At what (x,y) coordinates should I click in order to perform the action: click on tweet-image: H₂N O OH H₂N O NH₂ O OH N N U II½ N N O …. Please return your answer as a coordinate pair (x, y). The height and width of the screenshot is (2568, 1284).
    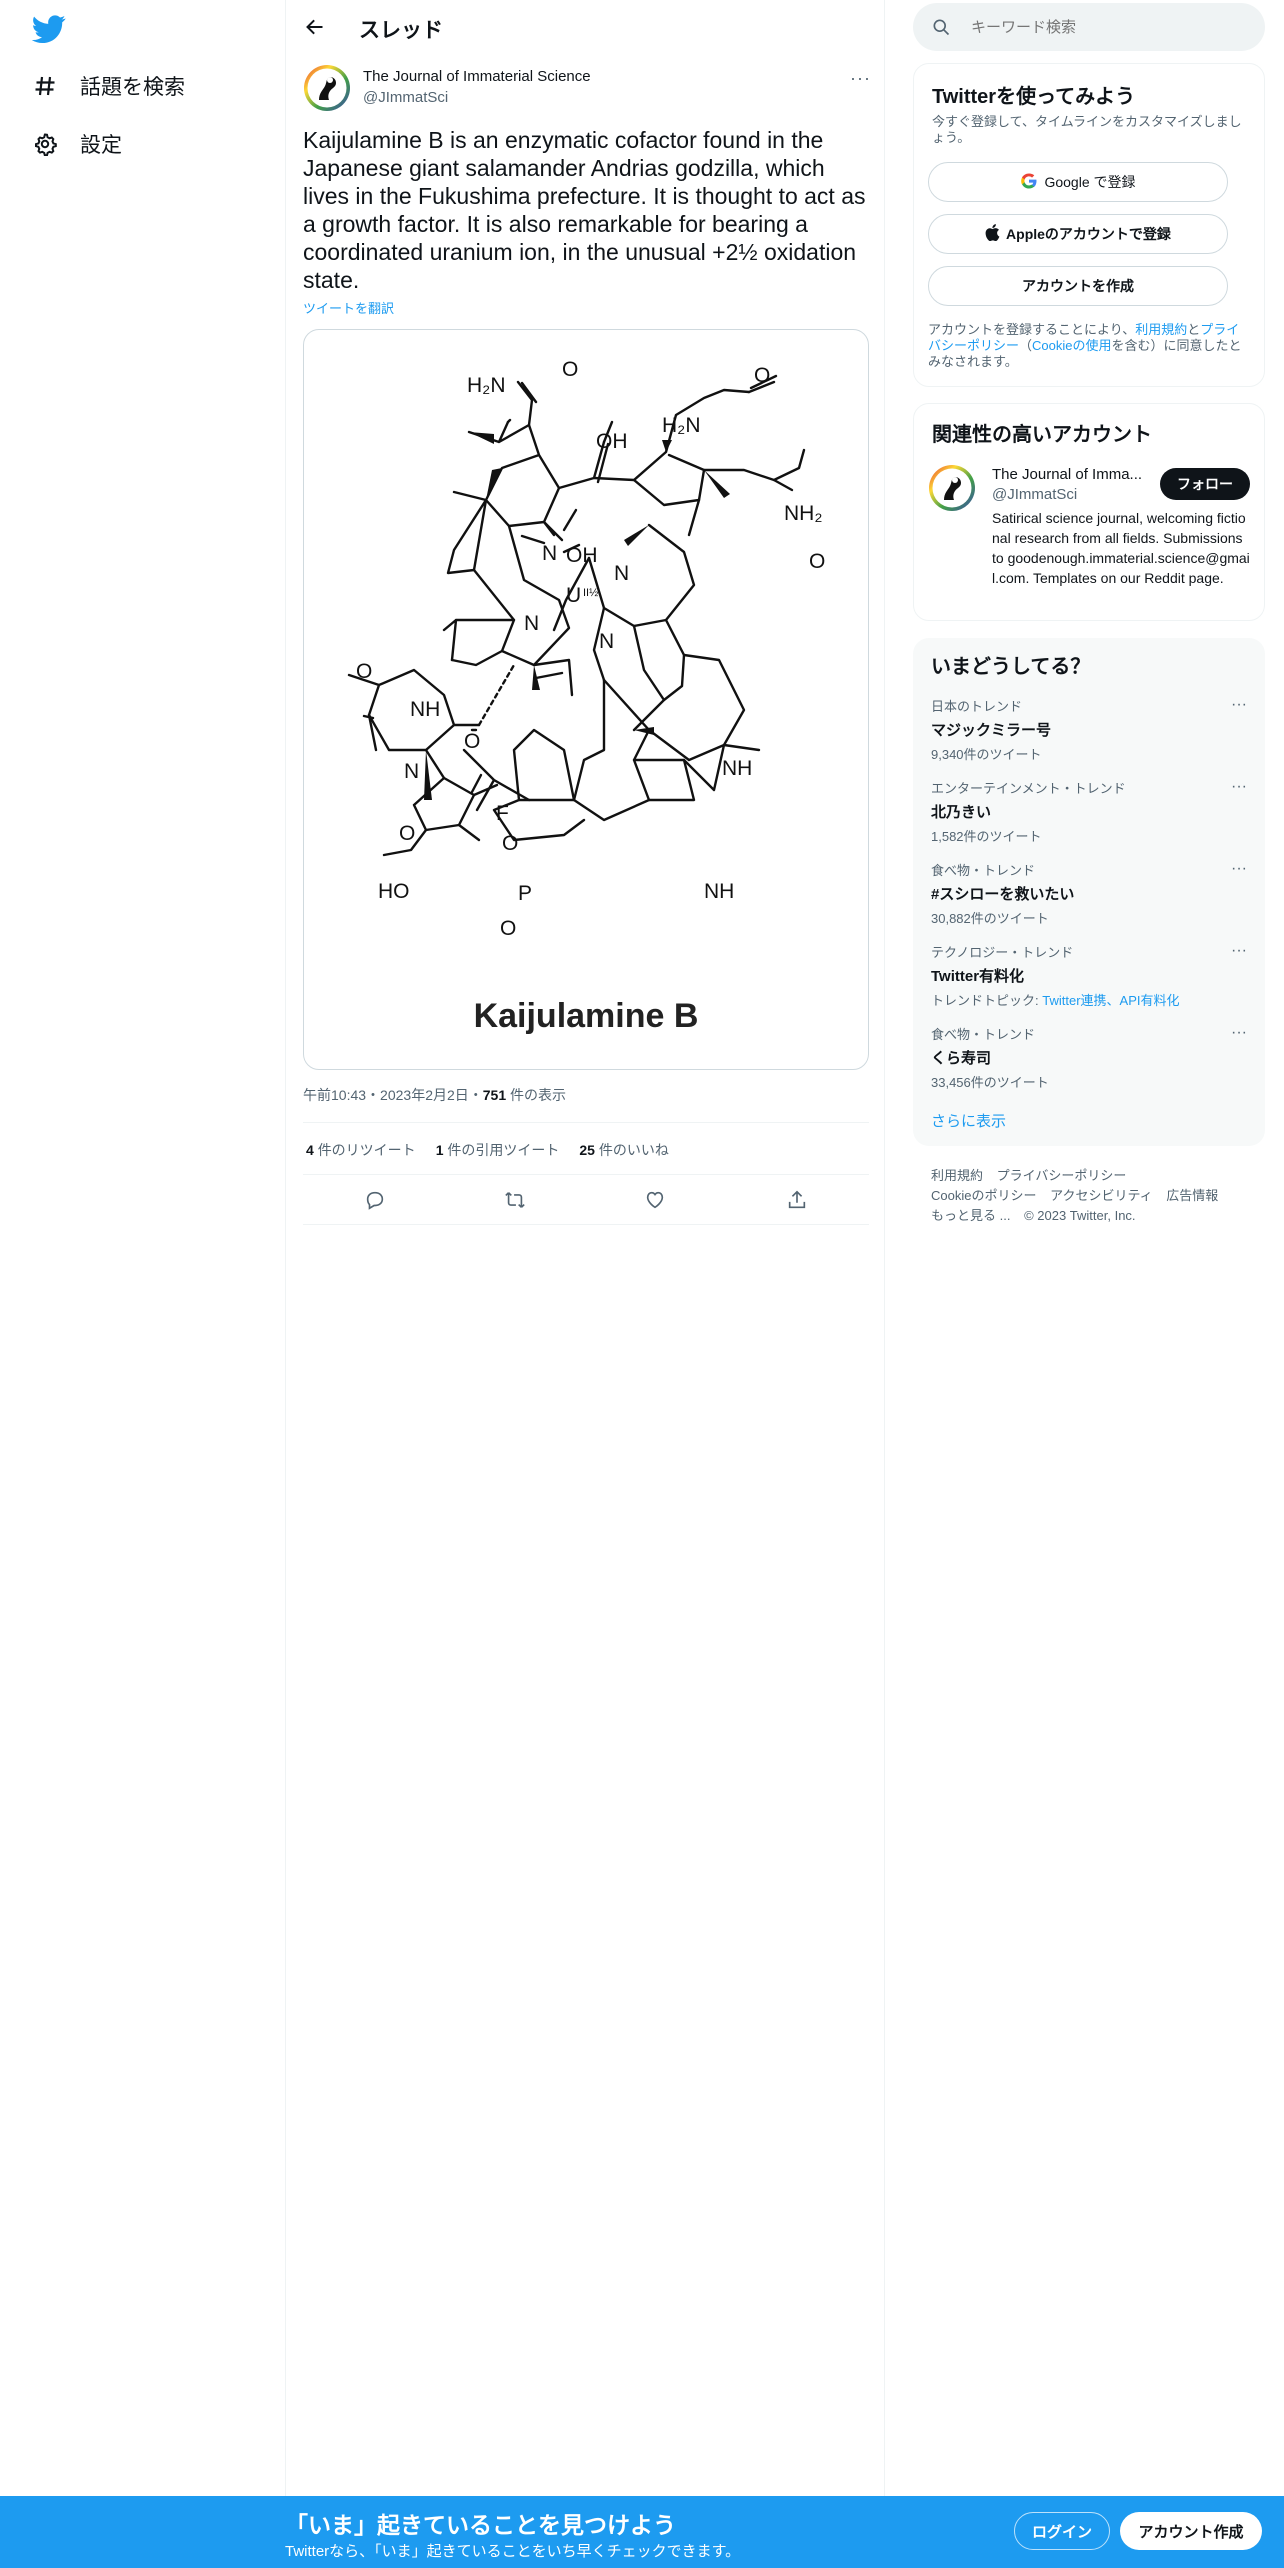
    Looking at the image, I should click on (586, 699).